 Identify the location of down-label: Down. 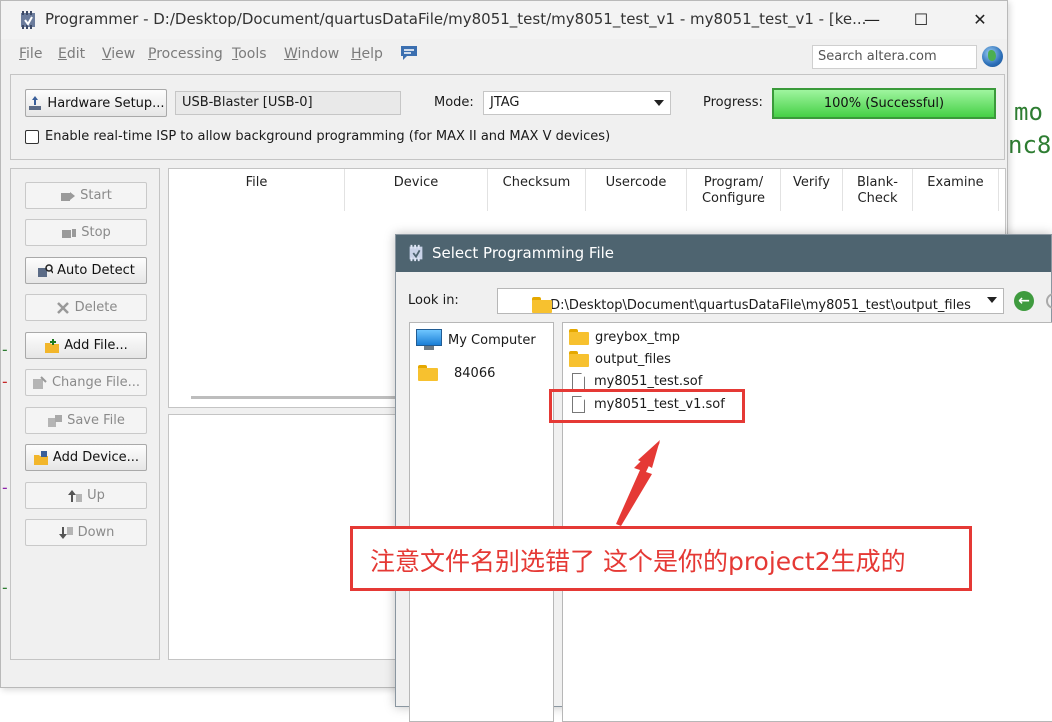
(96, 532).